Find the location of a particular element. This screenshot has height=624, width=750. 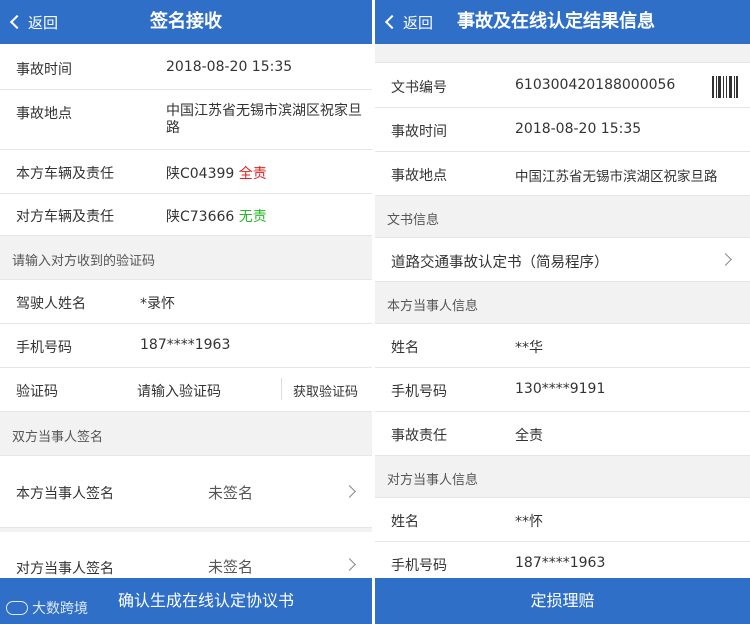

row-label: 对方车辆及责任 is located at coordinates (65, 217).